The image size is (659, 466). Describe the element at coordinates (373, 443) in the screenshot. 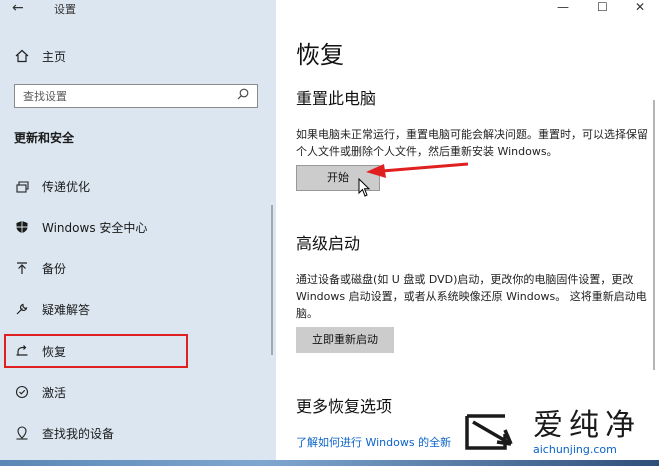

I see `fresh-start-link: 了解如何进行 Windows 的全新` at that location.